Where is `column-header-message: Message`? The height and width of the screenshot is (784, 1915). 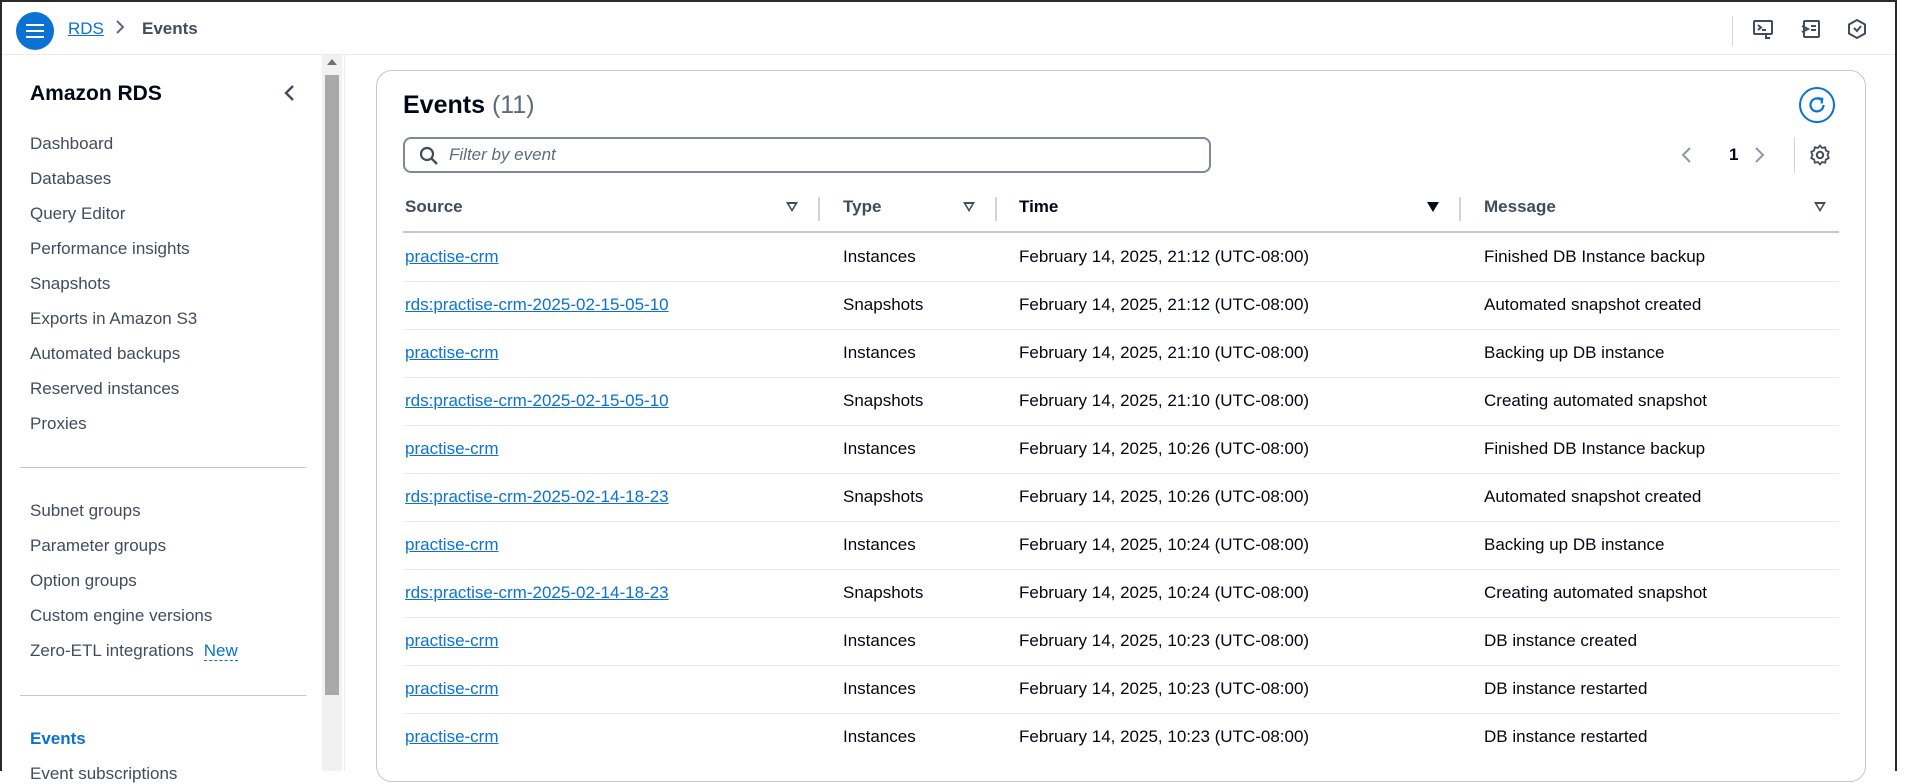
column-header-message: Message is located at coordinates (1520, 207).